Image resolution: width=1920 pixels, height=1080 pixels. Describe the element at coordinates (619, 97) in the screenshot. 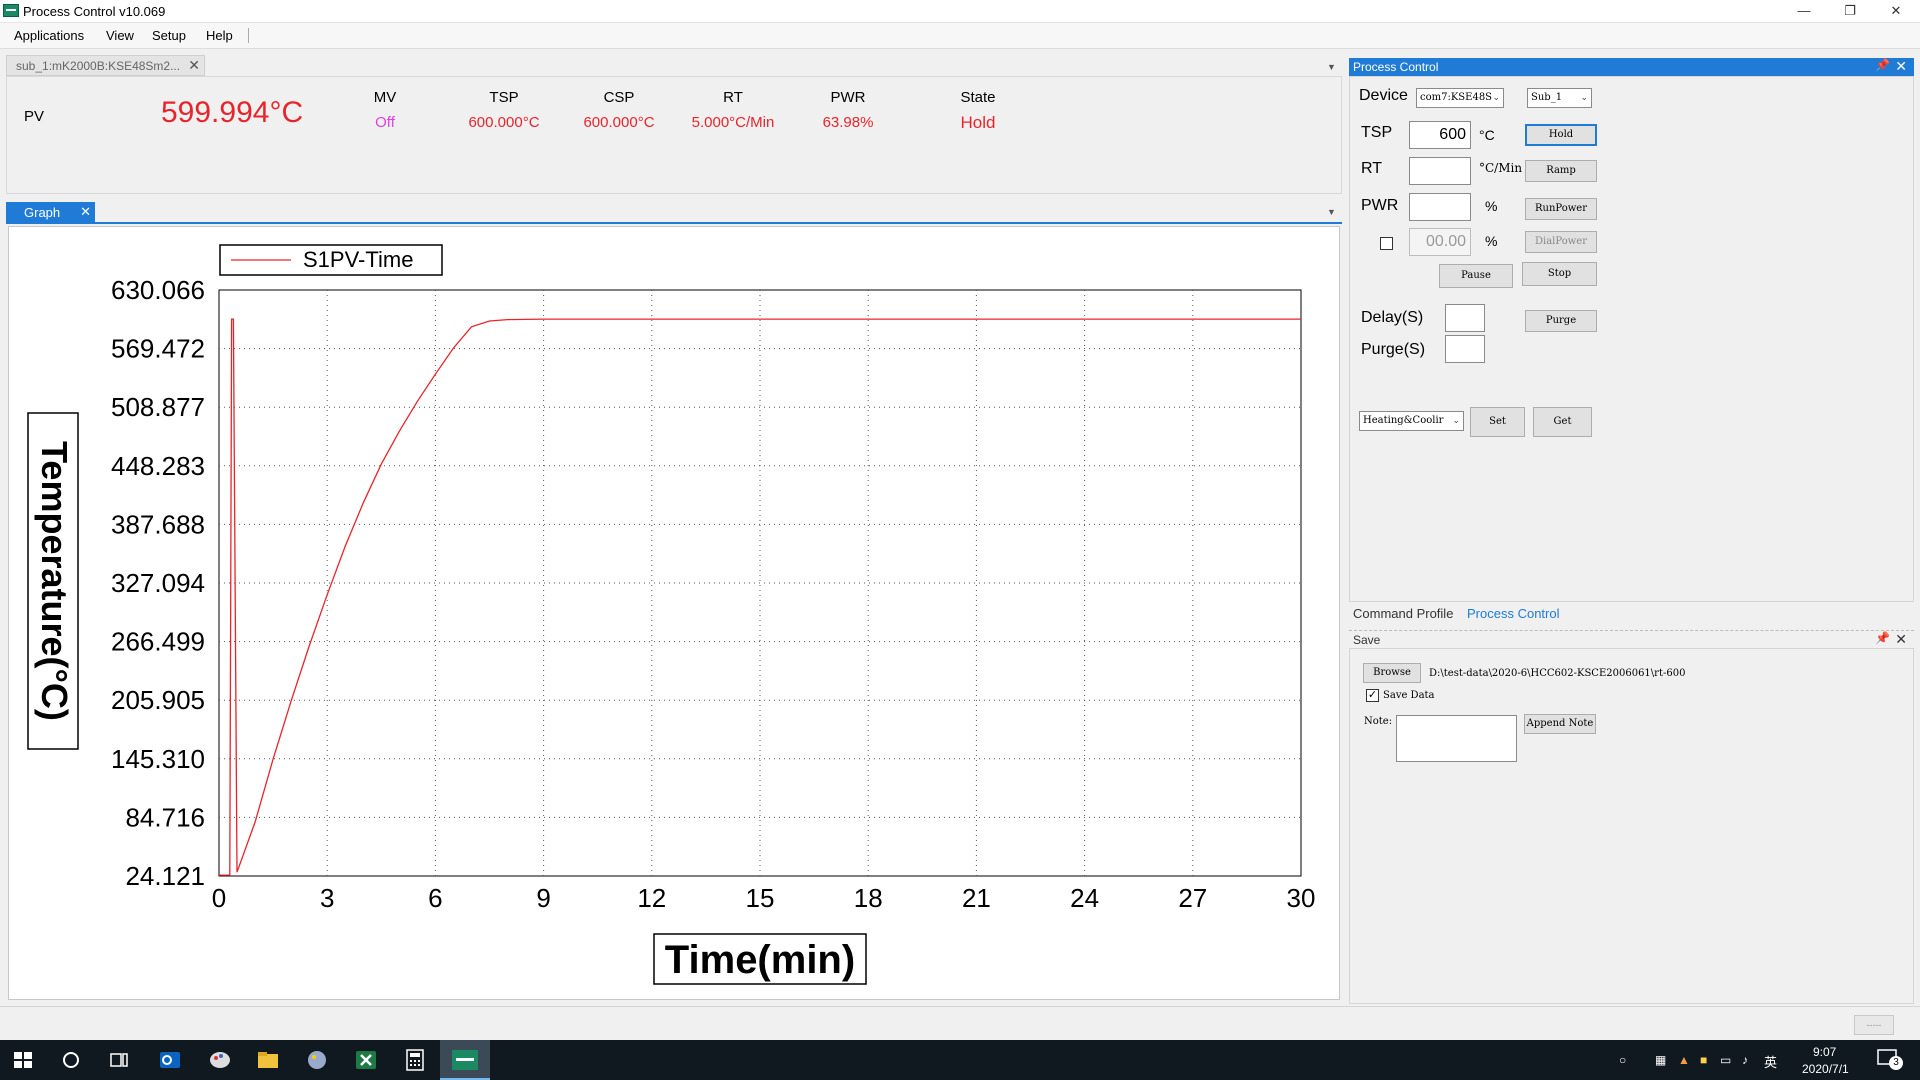

I see `csp-label: CSP` at that location.